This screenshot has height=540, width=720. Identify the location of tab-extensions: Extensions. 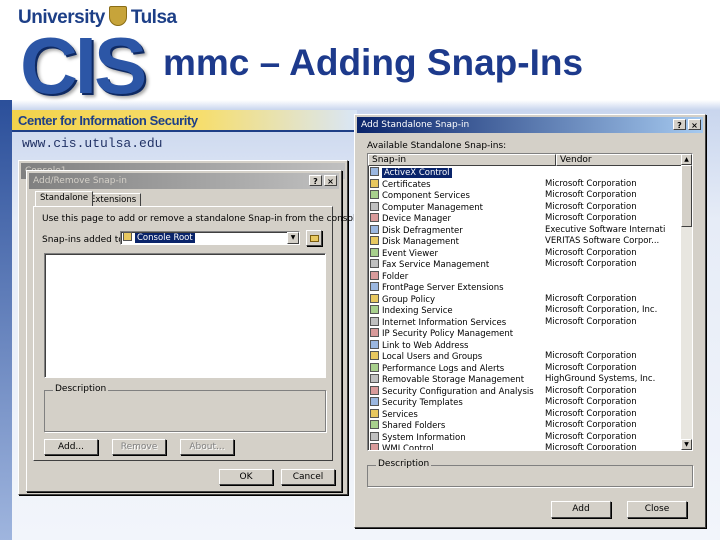
(113, 200).